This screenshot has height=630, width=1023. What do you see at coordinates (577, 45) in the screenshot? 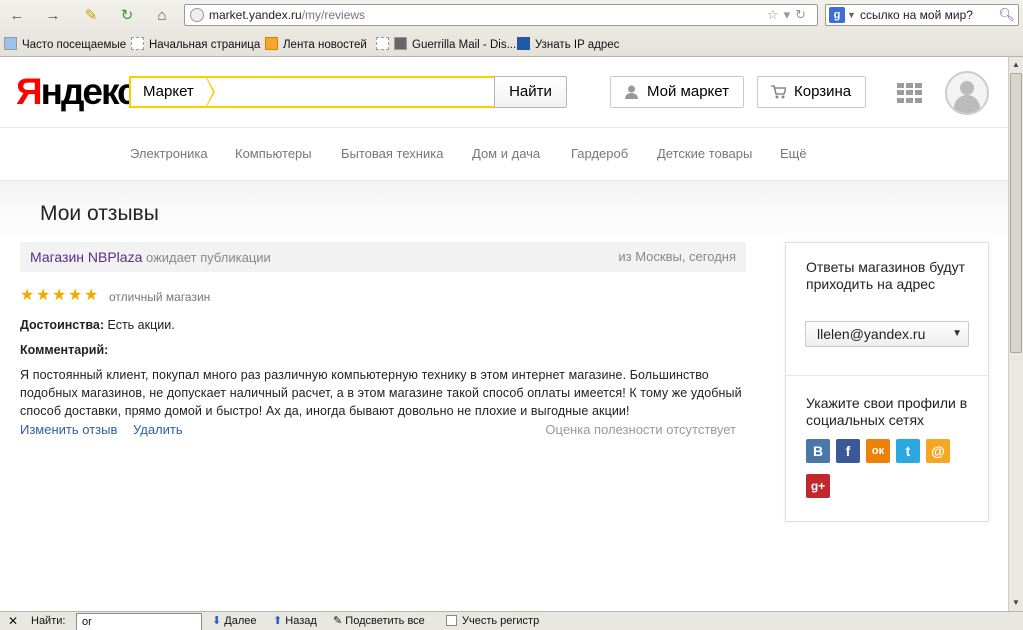
I see `bookmark-label: Узнать IP адрес` at bounding box center [577, 45].